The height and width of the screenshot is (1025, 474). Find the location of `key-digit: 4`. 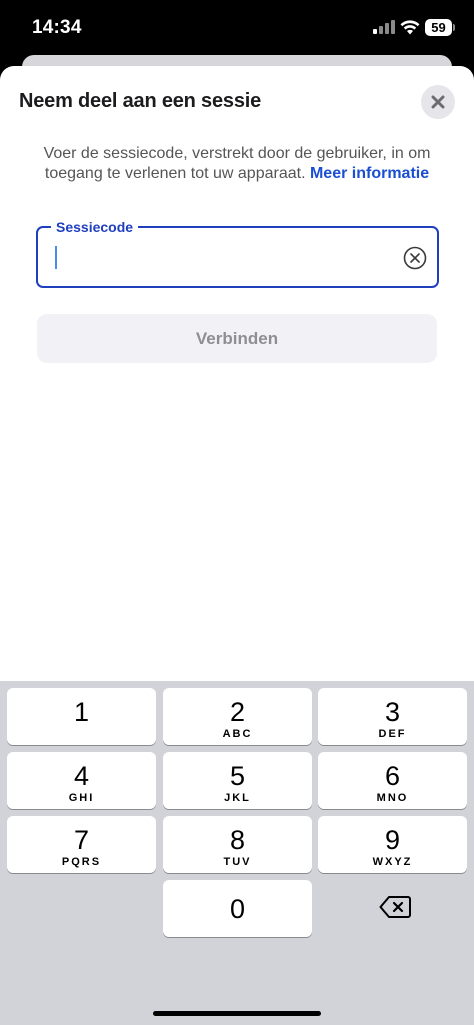

key-digit: 4 is located at coordinates (81, 776).